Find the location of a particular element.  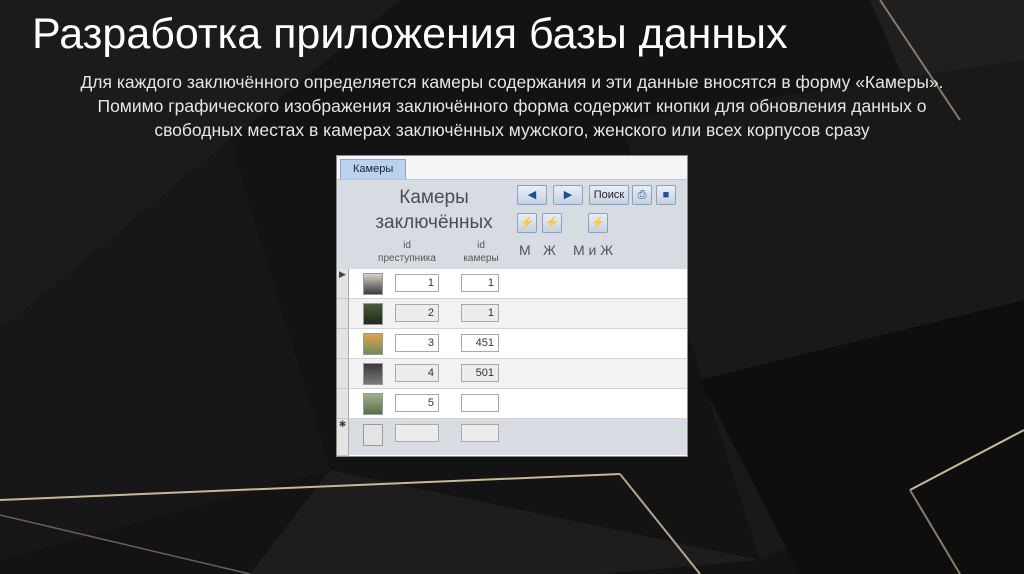

tab-cameras: Камеры is located at coordinates (373, 169).